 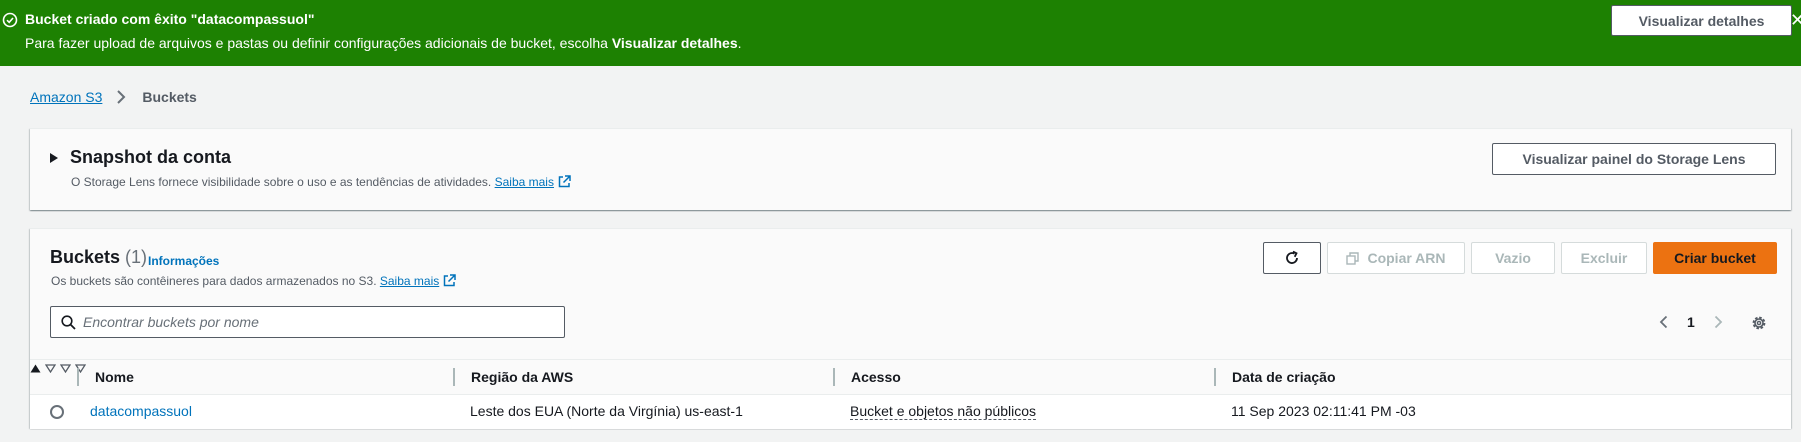 What do you see at coordinates (113, 97) in the screenshot?
I see `breadcrumb: Amazon S3 Buckets` at bounding box center [113, 97].